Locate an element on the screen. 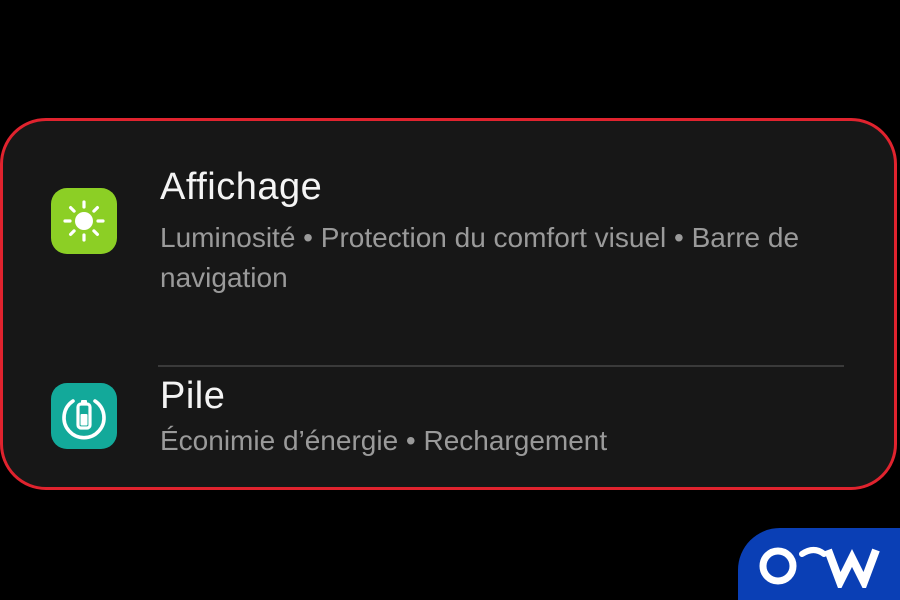  settings-item-title: Pile is located at coordinates (193, 396).